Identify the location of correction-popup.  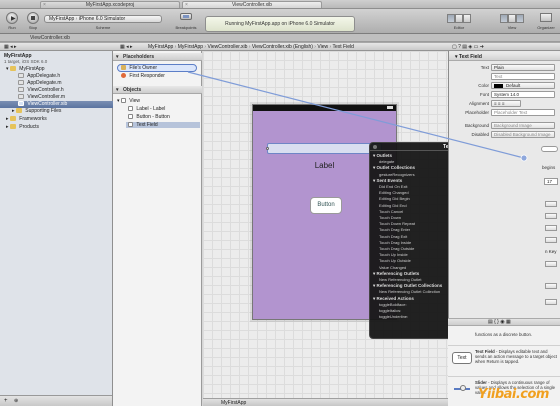
(551, 216).